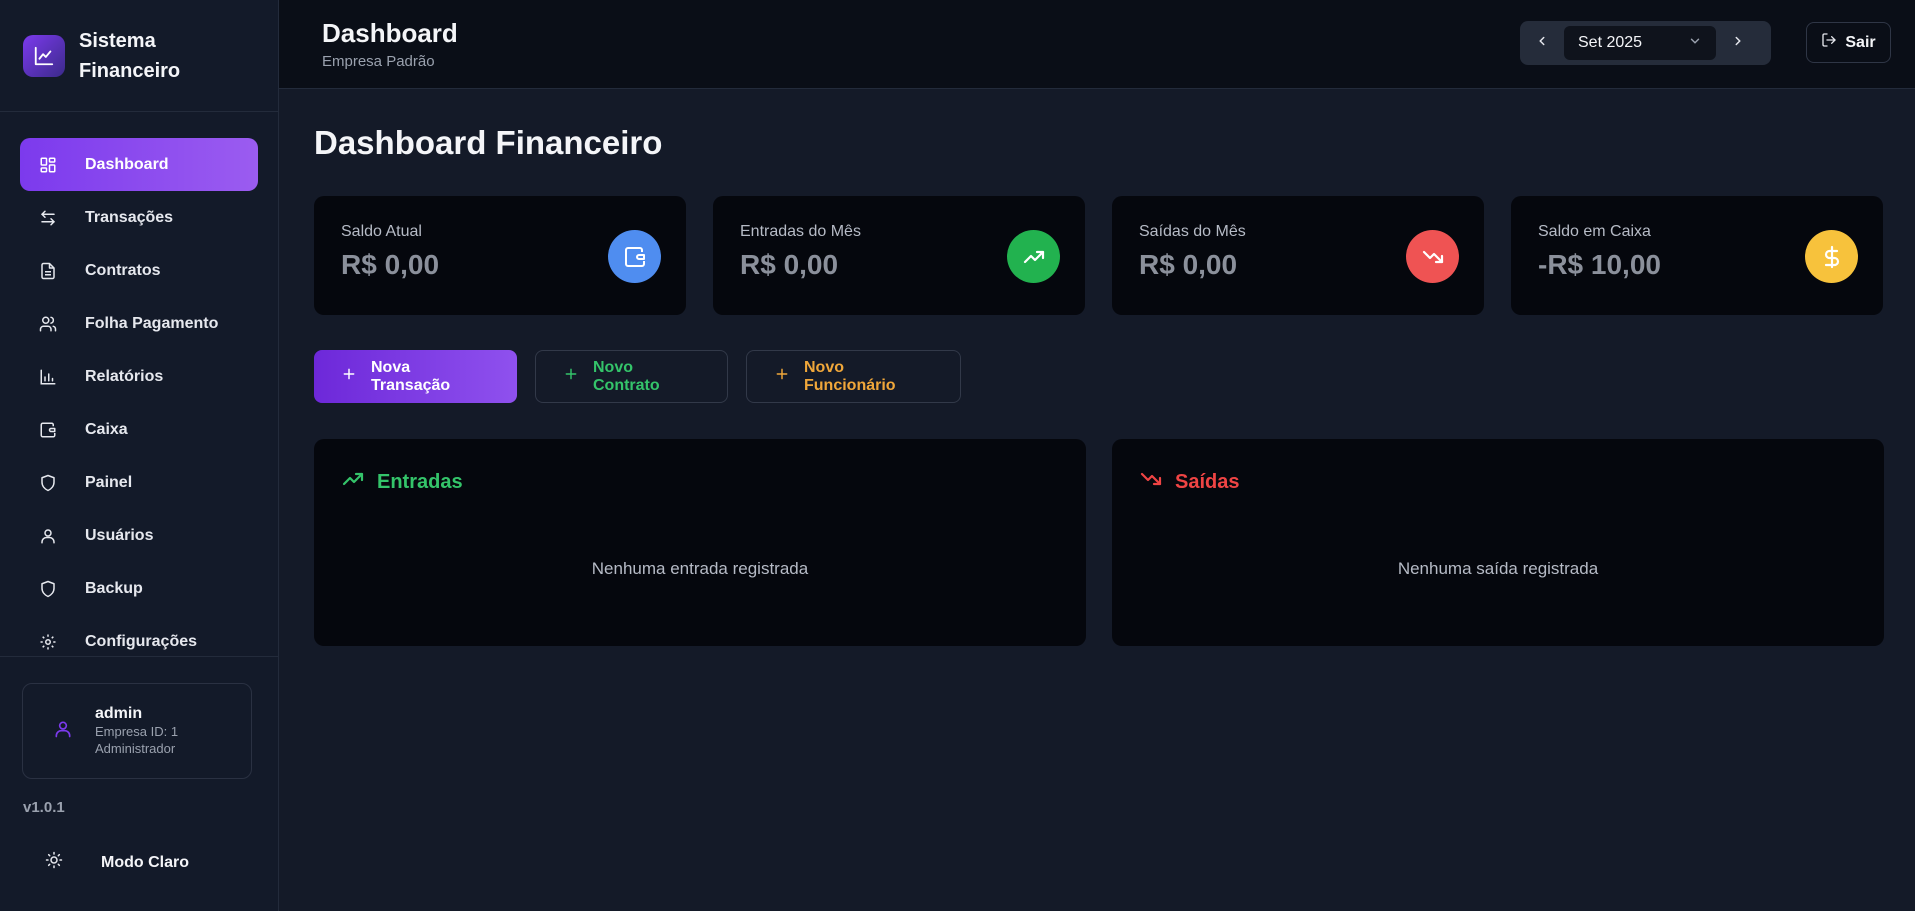 This screenshot has height=911, width=1915. Describe the element at coordinates (420, 481) in the screenshot. I see `income-panel-title: Entradas` at that location.